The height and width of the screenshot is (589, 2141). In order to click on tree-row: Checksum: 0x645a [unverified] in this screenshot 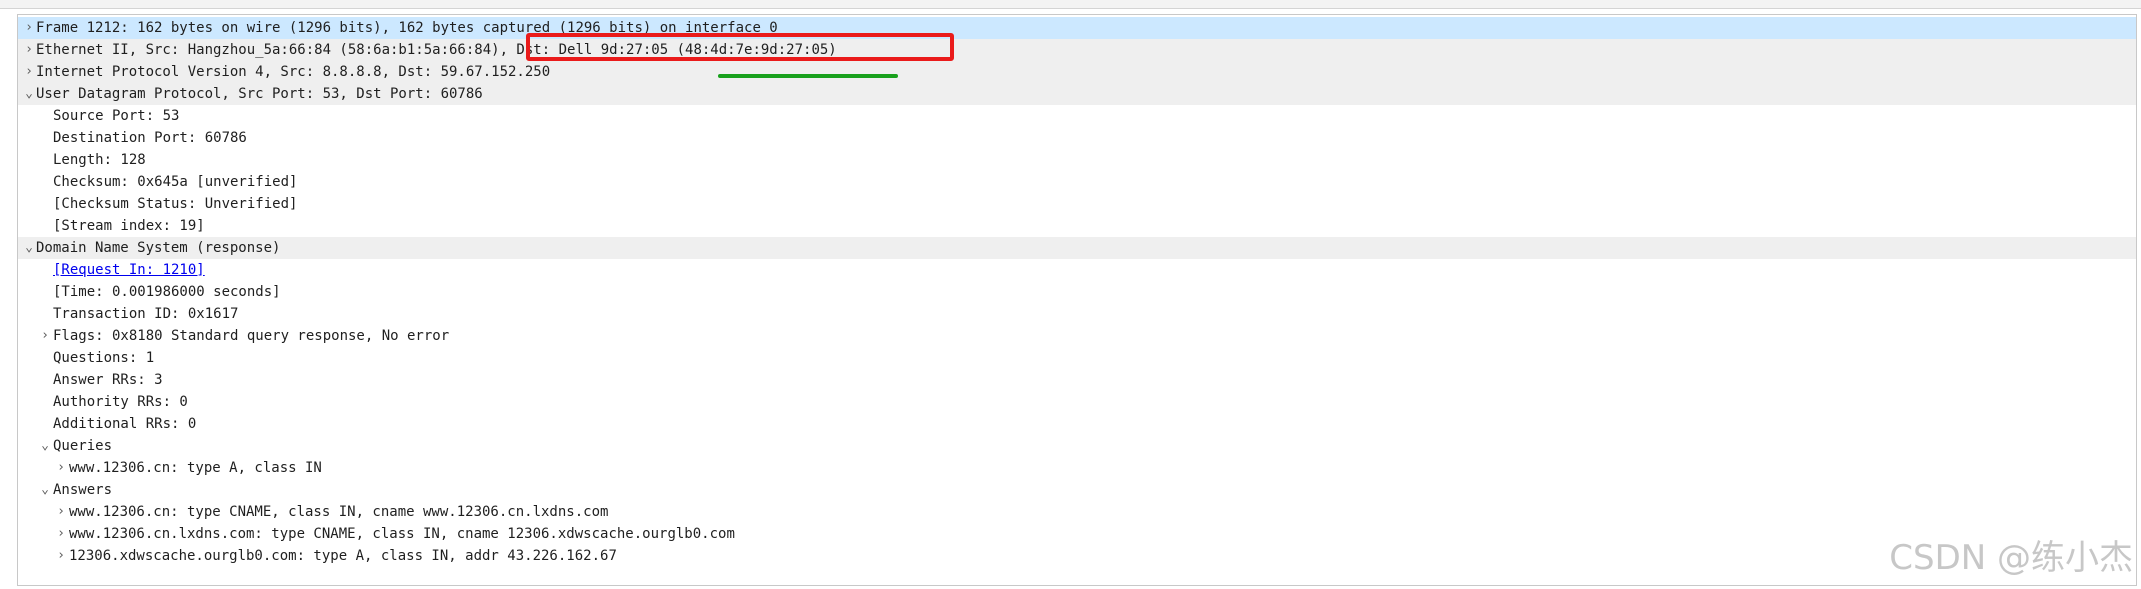, I will do `click(1077, 182)`.